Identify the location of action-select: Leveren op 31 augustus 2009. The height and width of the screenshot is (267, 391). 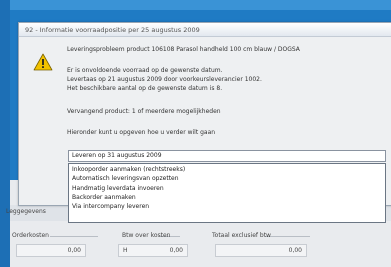
(227, 156).